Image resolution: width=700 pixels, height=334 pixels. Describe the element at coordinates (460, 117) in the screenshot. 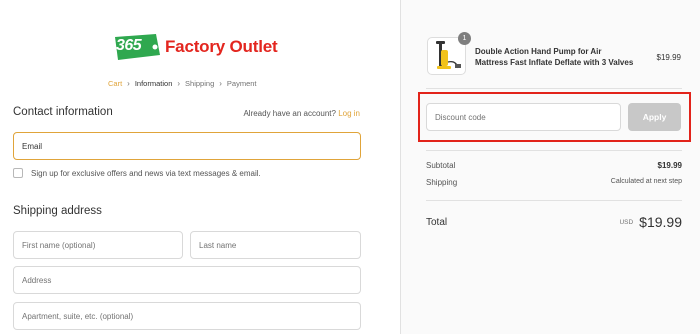

I see `discount-placeholder: Discount code` at that location.